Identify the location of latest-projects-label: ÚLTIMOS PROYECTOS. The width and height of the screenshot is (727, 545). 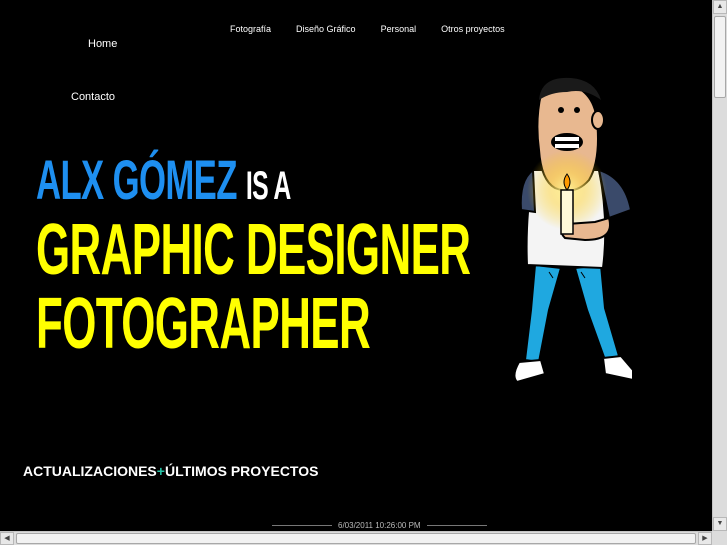
(241, 471).